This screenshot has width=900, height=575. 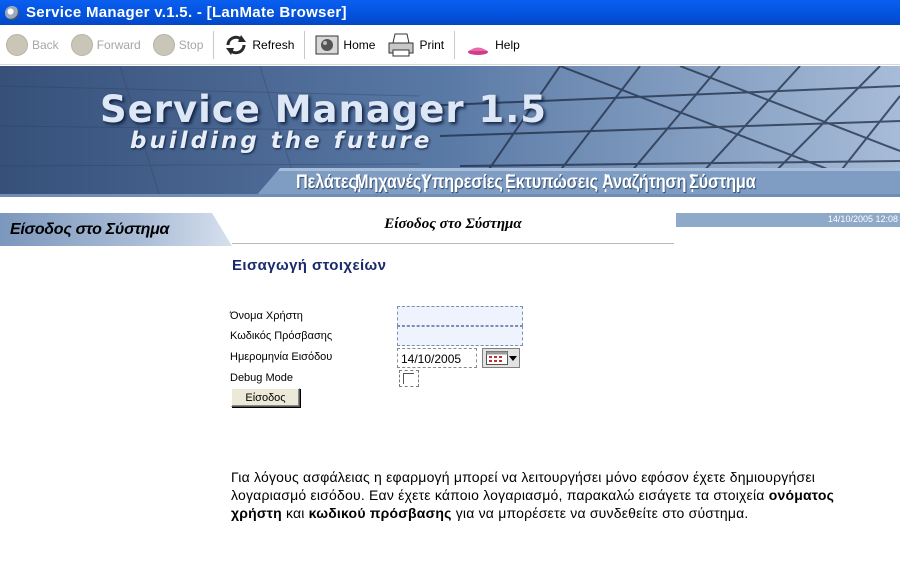 What do you see at coordinates (460, 316) in the screenshot?
I see `username-field` at bounding box center [460, 316].